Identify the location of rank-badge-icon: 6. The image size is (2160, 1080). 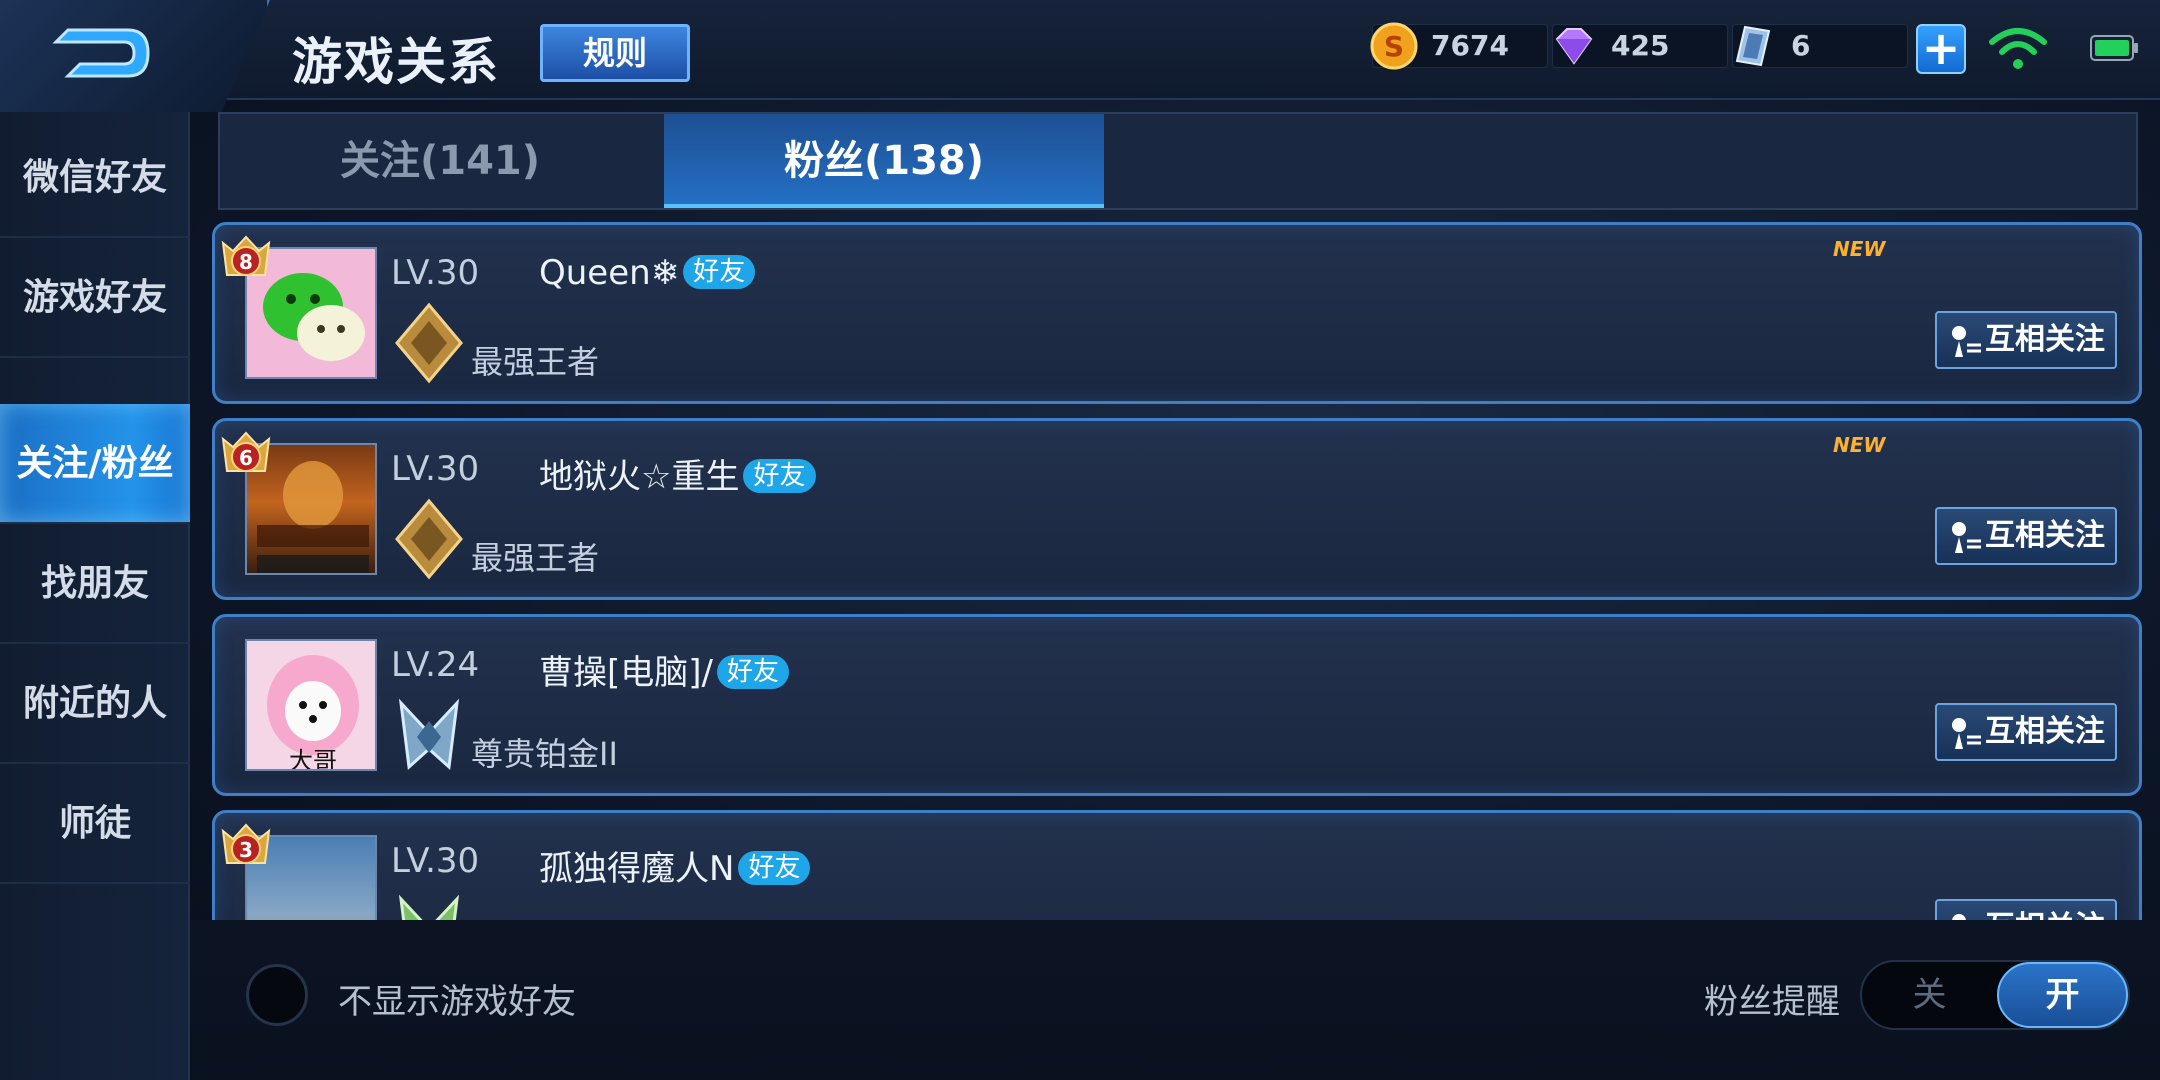
(246, 451).